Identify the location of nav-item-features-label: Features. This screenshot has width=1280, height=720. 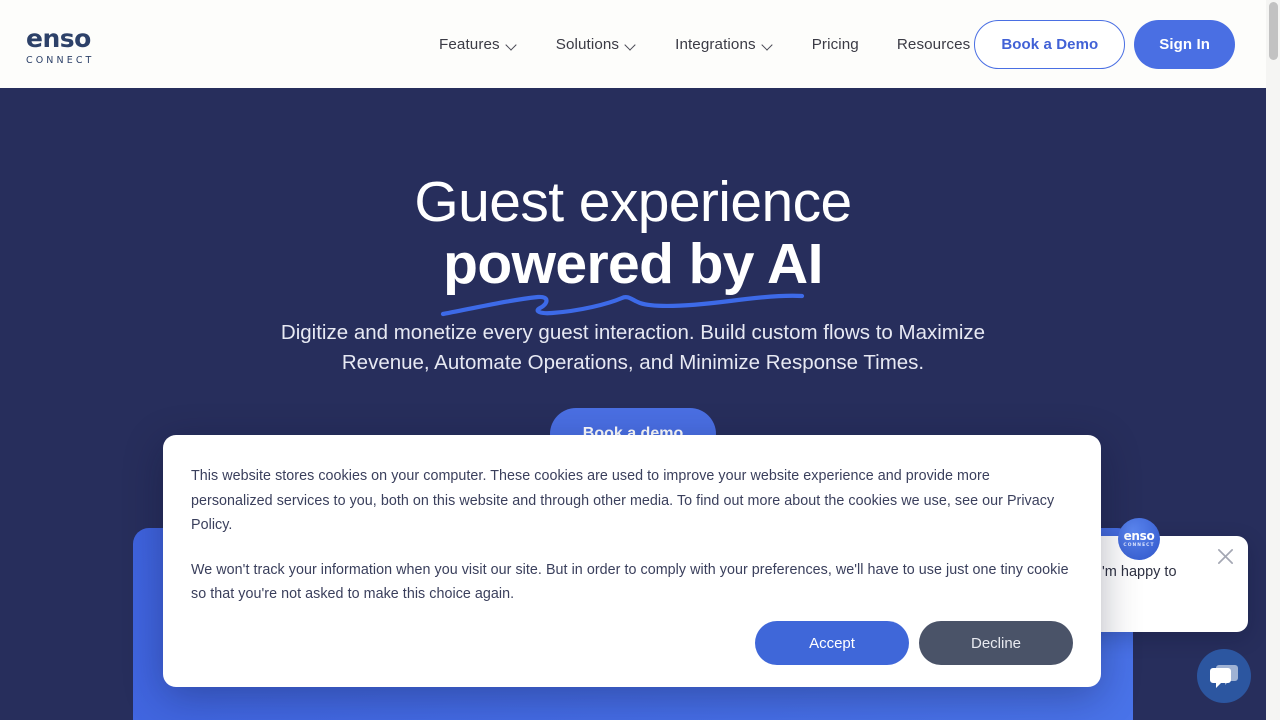
(469, 44).